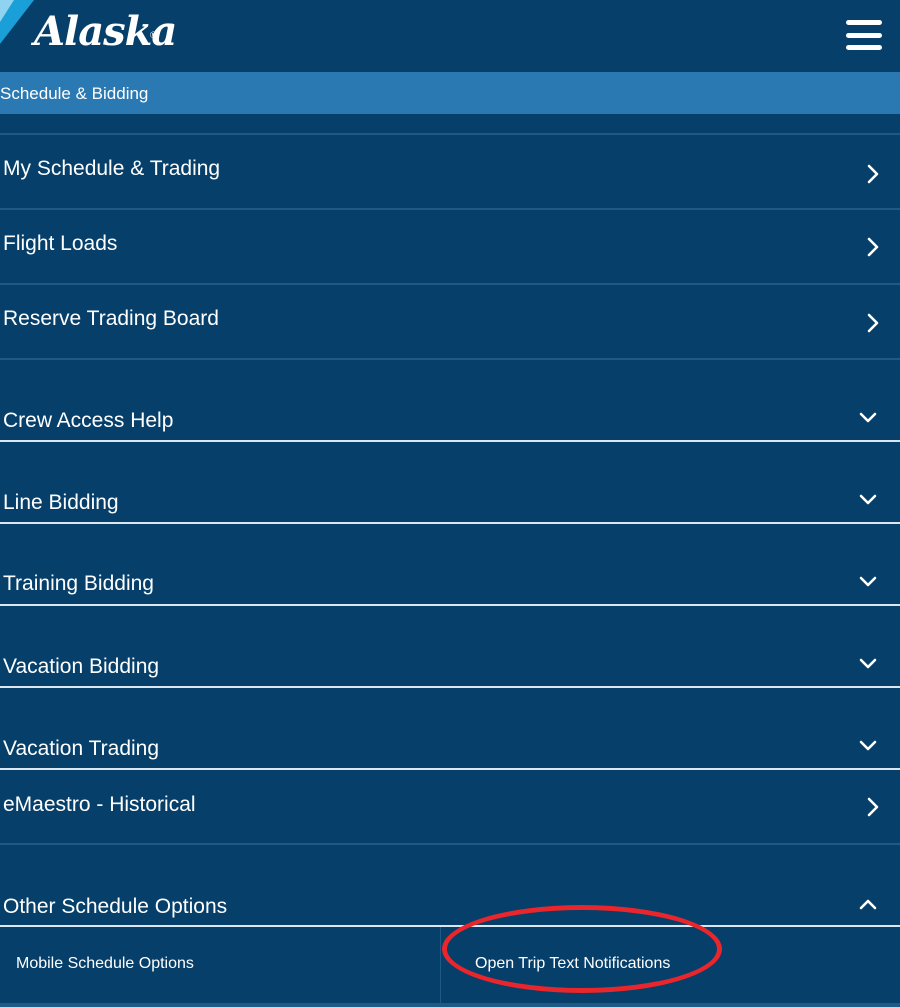 Image resolution: width=900 pixels, height=1007 pixels. Describe the element at coordinates (81, 666) in the screenshot. I see `accordion-label: Vacation Bidding` at that location.